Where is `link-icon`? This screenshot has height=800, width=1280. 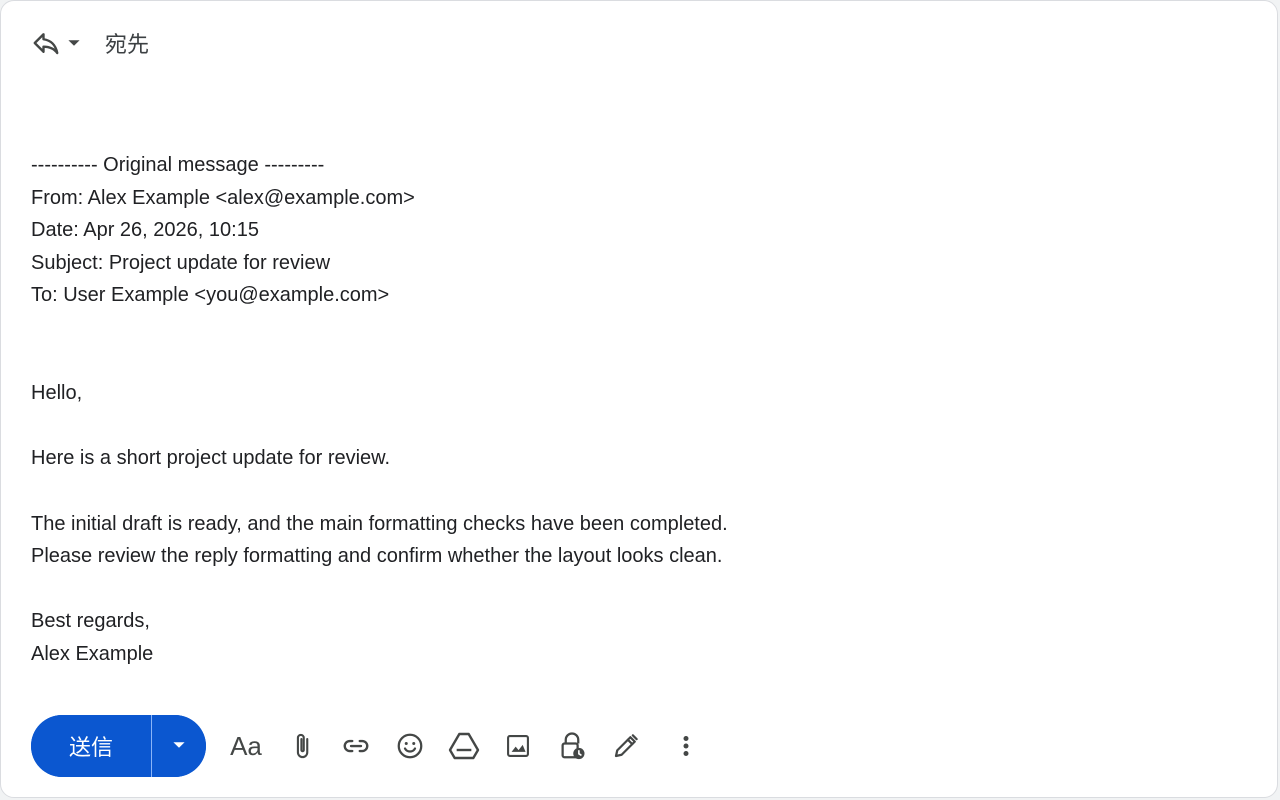 link-icon is located at coordinates (356, 746).